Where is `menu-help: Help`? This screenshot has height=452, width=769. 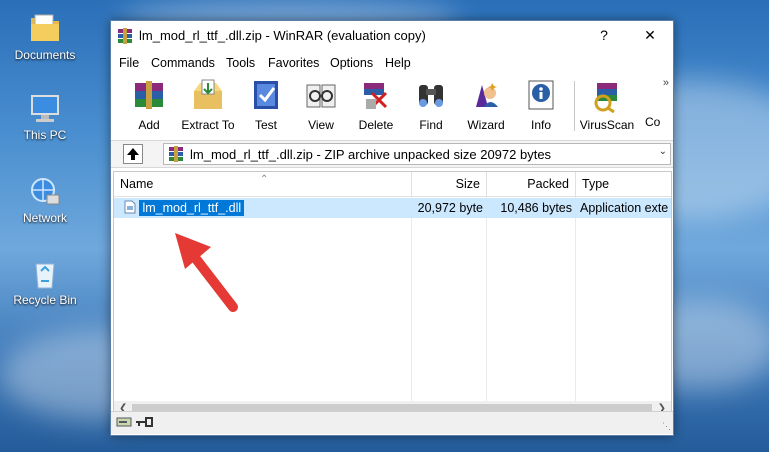
menu-help: Help is located at coordinates (398, 63).